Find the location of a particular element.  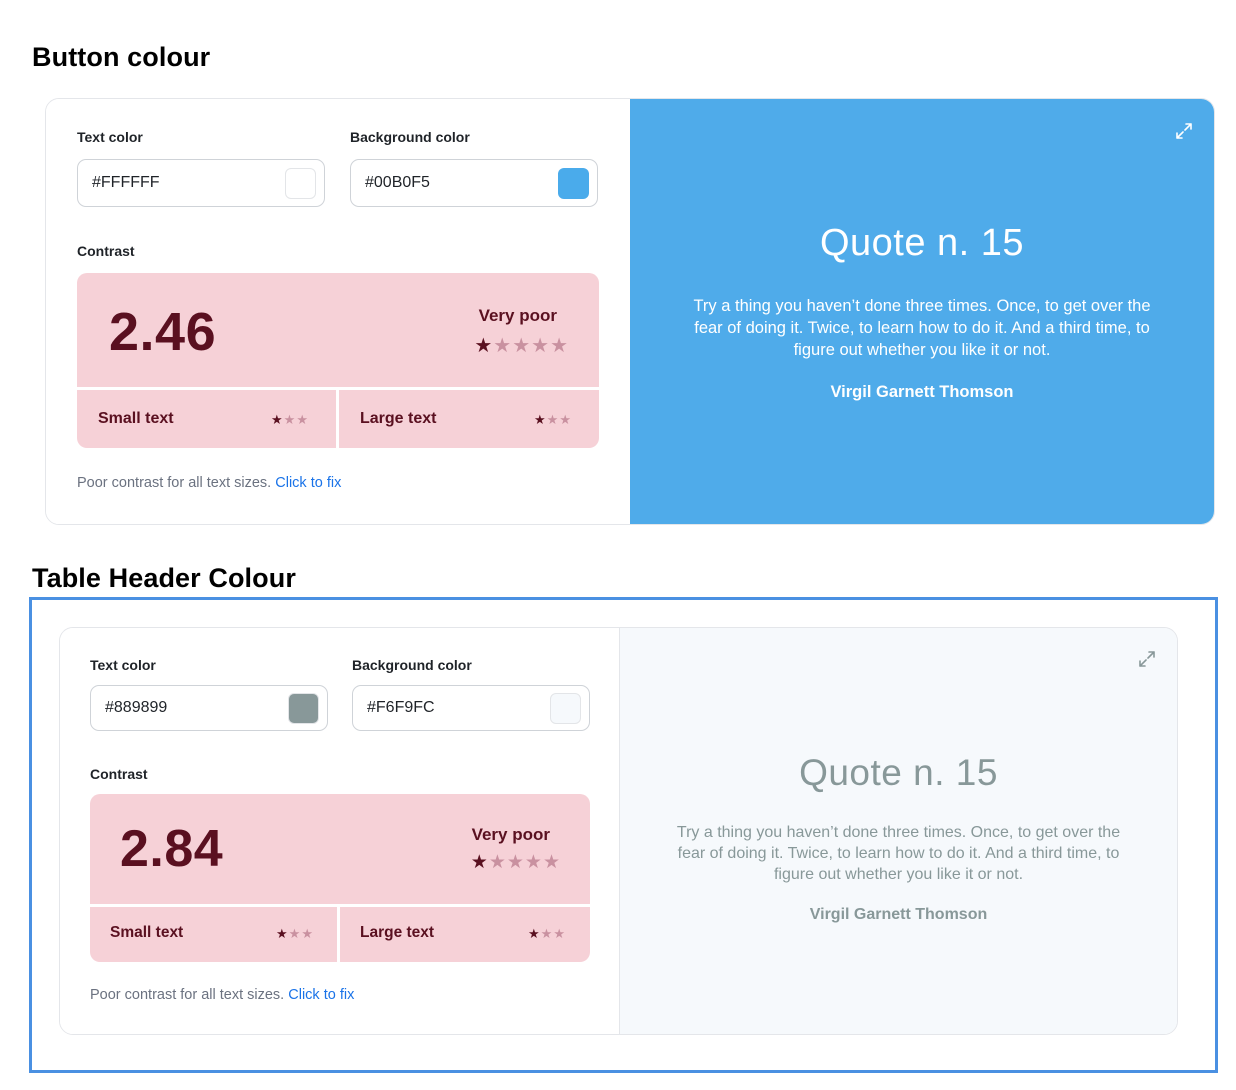

background-color-input: #F6F9FC is located at coordinates (471, 708).